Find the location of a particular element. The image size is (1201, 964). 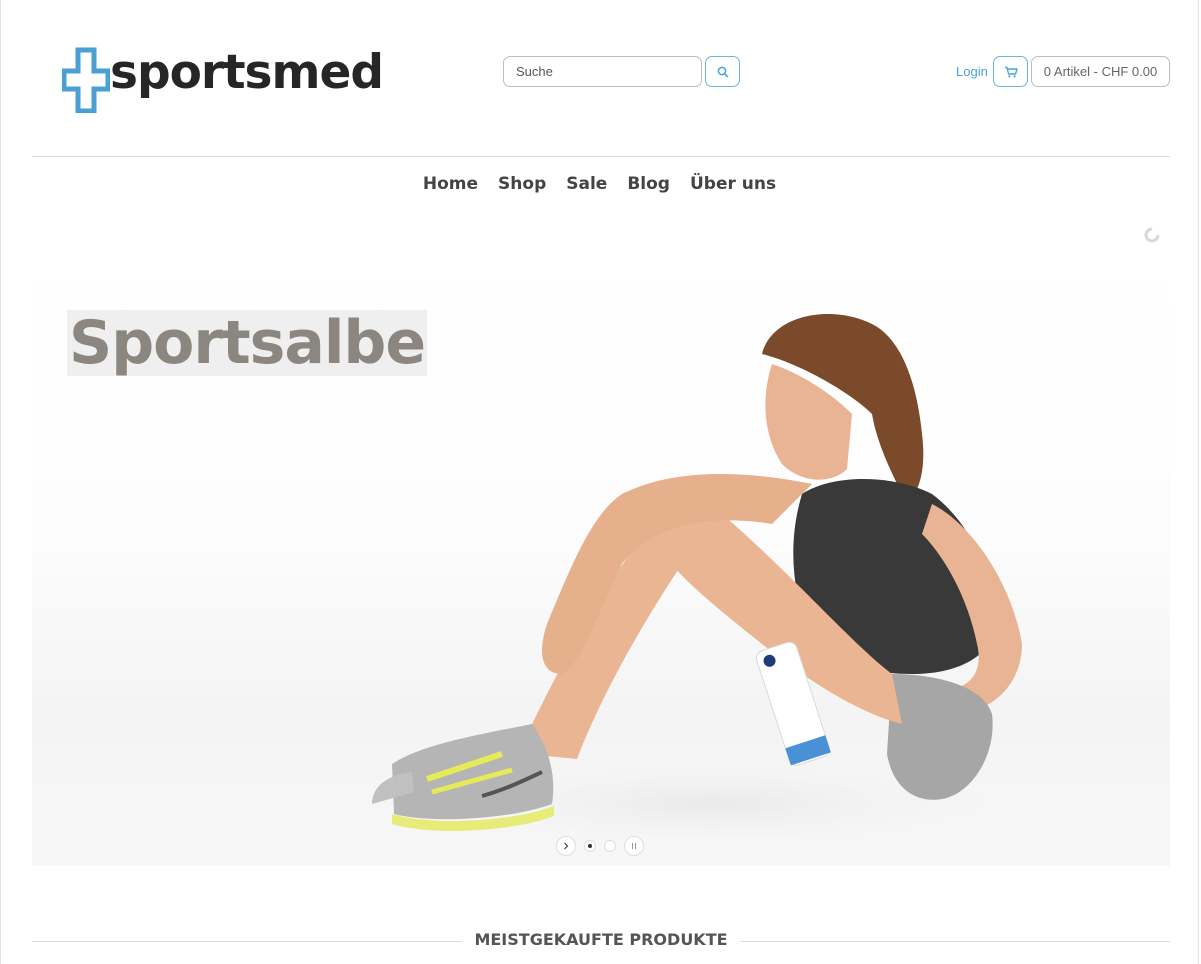

slider-next-button is located at coordinates (566, 846).